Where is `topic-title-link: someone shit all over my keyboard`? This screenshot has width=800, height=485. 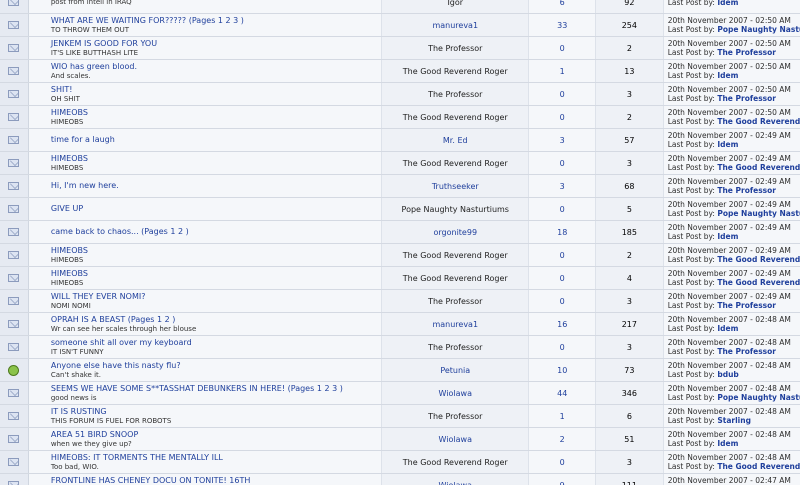
topic-title-link: someone shit all over my keyboard is located at coordinates (216, 343).